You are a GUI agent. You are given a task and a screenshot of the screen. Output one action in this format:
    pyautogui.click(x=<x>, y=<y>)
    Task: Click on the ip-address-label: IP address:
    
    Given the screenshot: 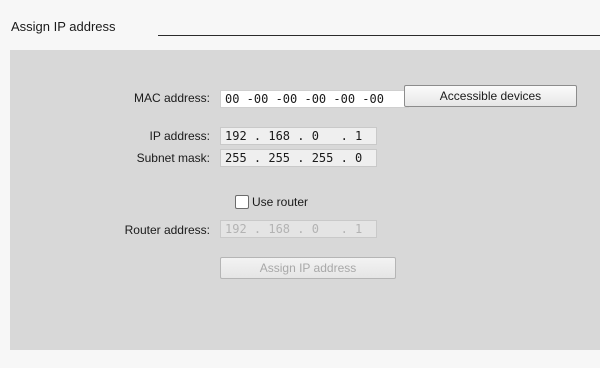 What is the action you would take?
    pyautogui.click(x=179, y=136)
    